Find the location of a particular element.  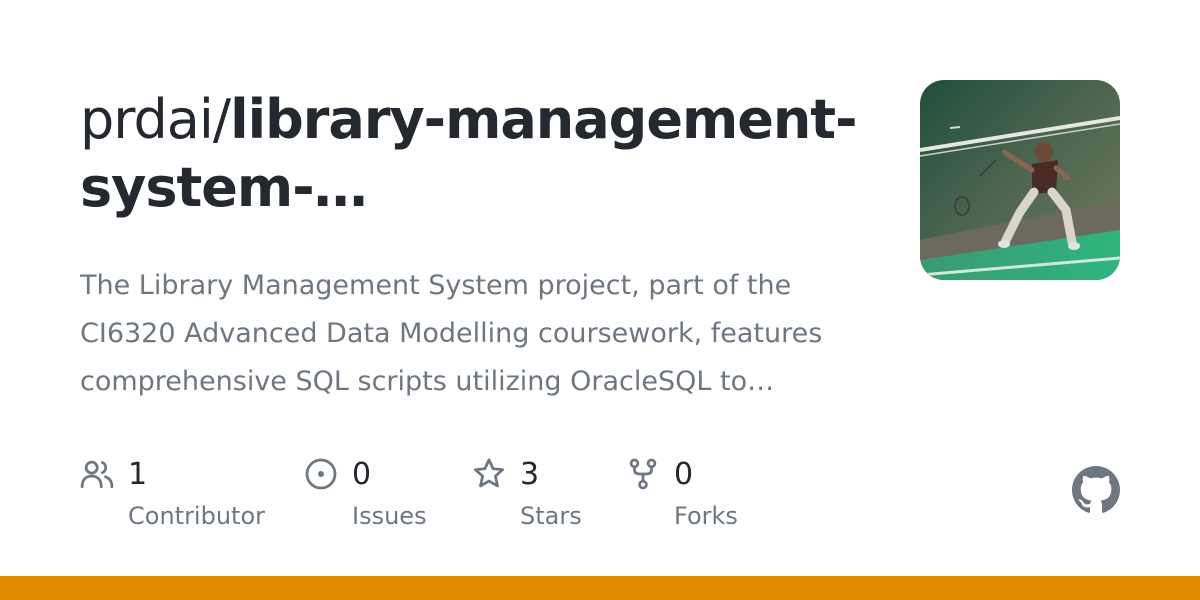

contributor-label: Contributor is located at coordinates (197, 516).